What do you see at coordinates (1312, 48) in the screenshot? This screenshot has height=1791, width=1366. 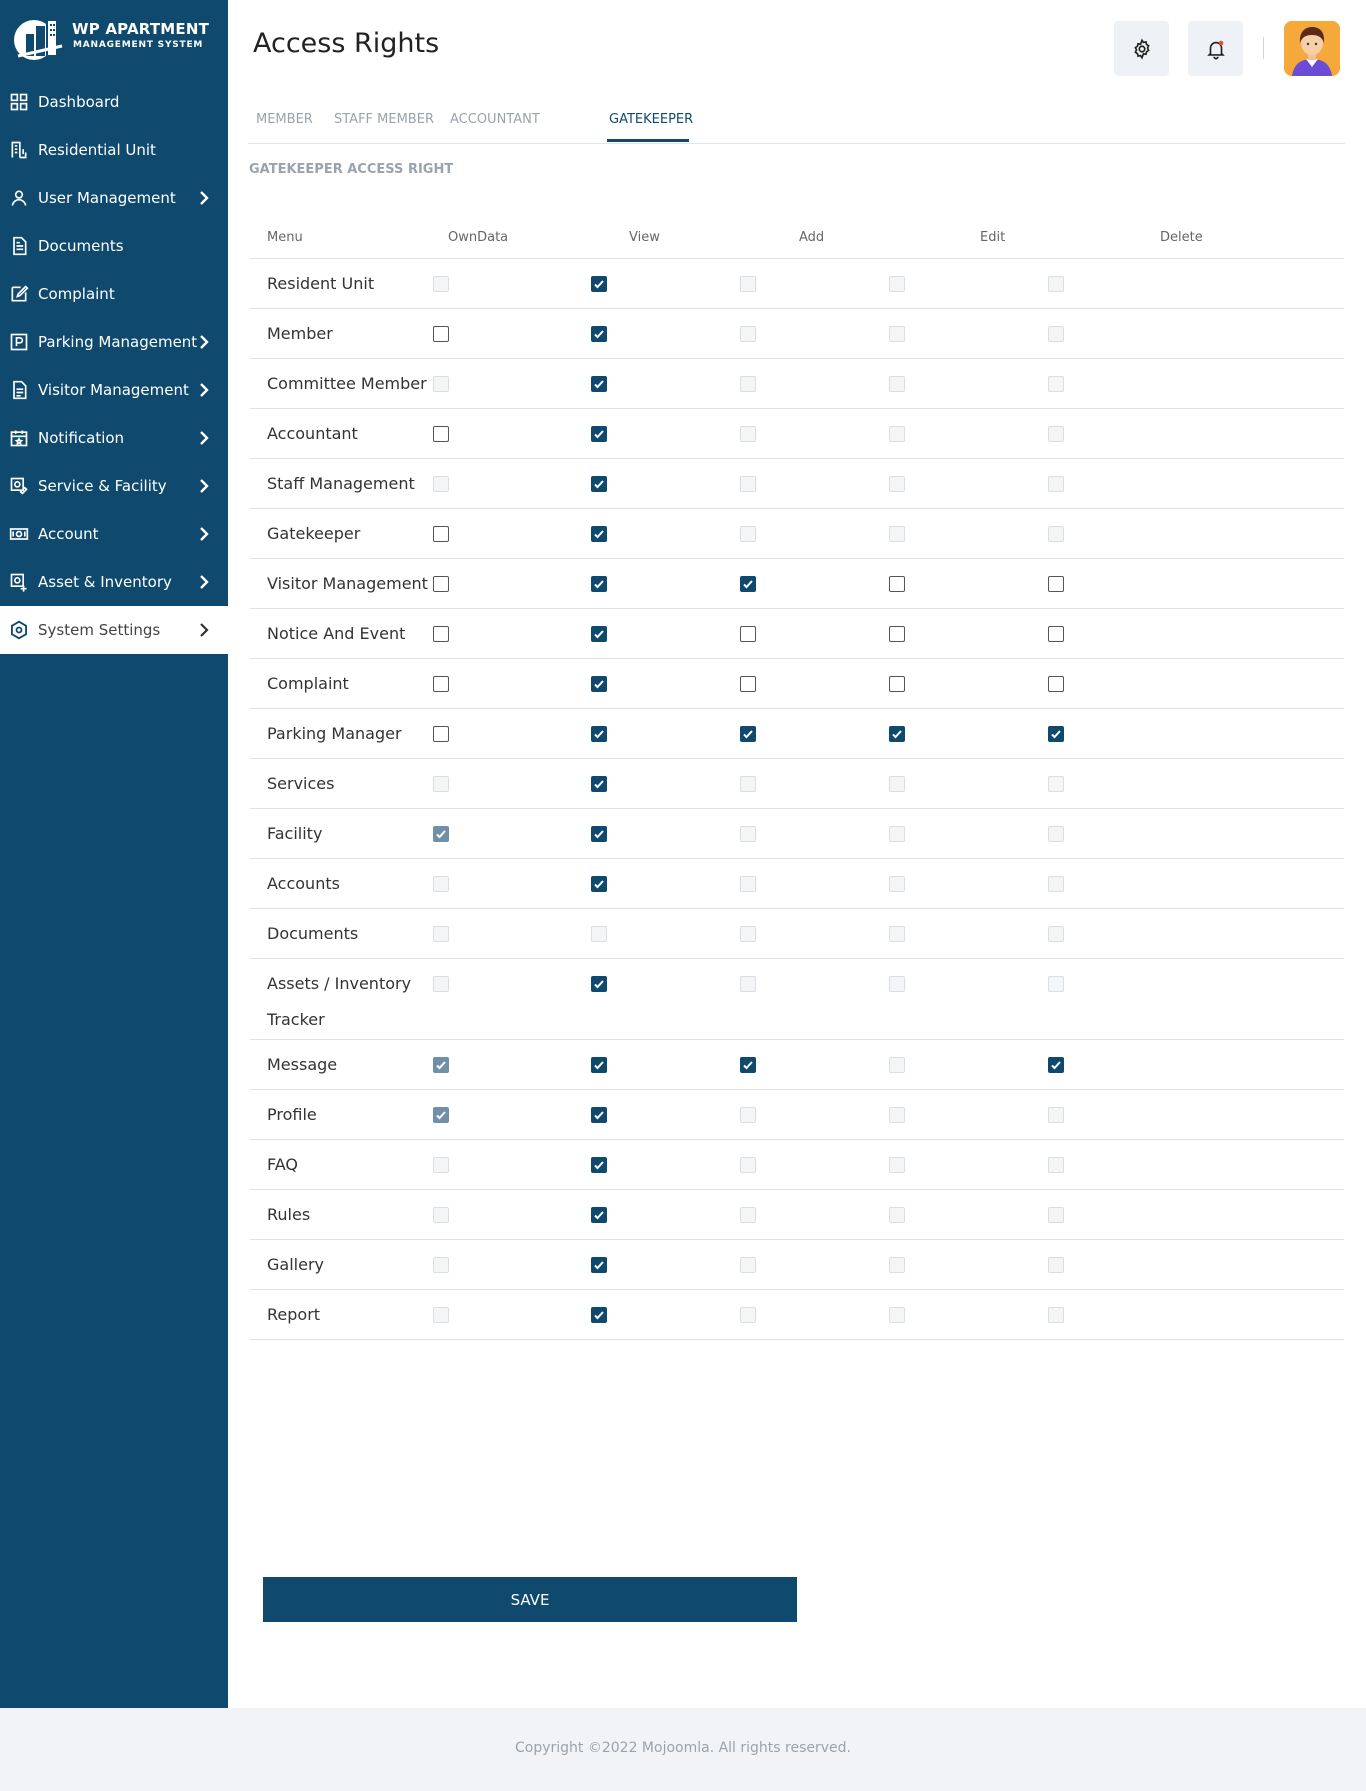 I see `avatar` at bounding box center [1312, 48].